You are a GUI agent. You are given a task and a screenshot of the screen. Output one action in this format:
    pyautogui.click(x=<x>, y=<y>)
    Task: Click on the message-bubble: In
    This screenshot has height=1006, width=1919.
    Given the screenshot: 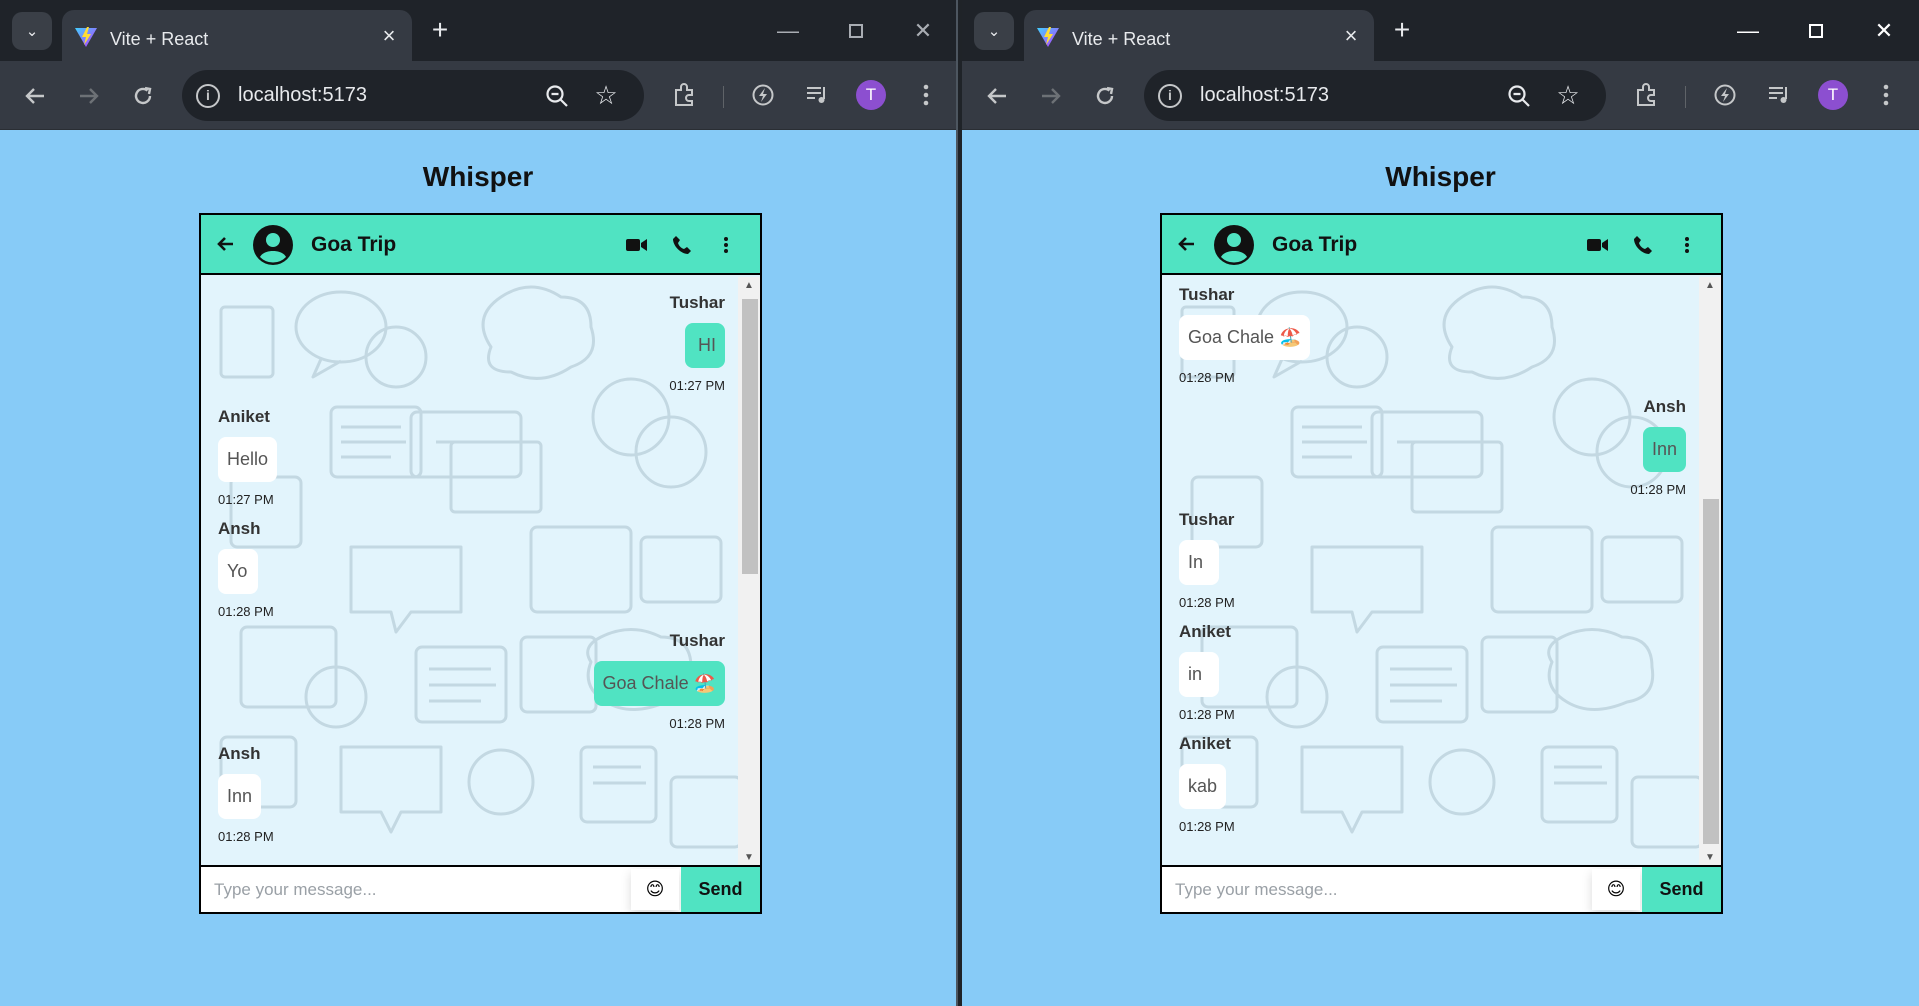 What is the action you would take?
    pyautogui.click(x=1199, y=562)
    